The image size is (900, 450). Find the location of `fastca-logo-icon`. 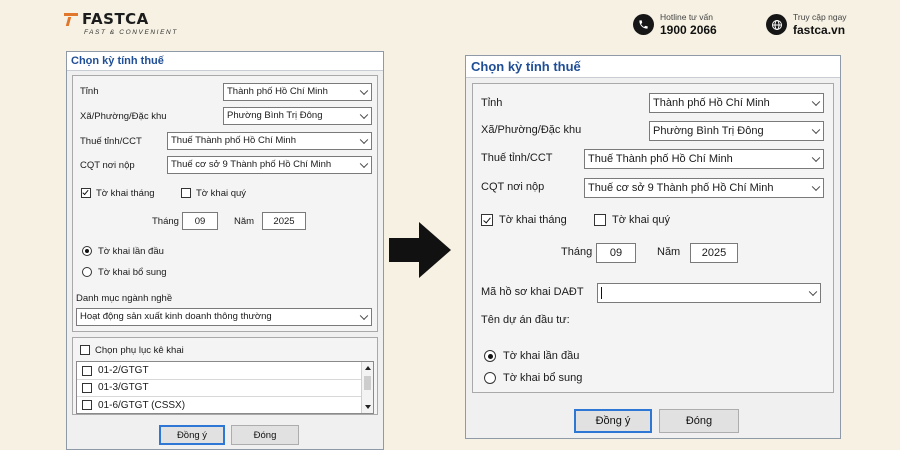

fastca-logo-icon is located at coordinates (72, 19).